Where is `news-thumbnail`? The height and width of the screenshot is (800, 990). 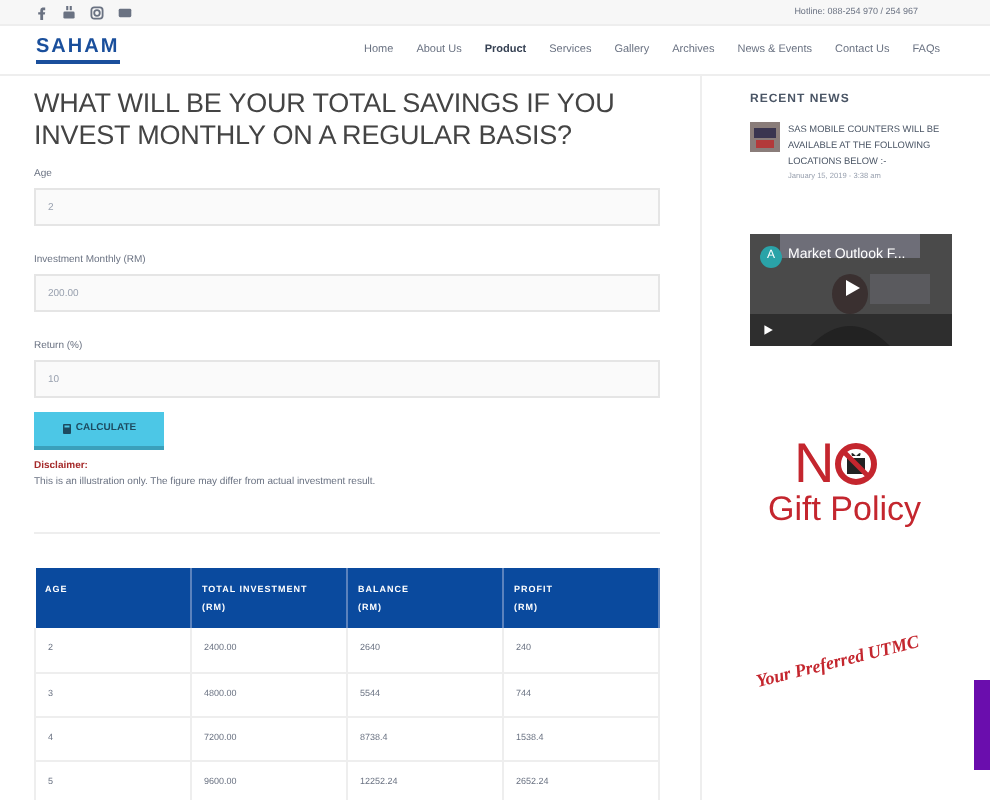
news-thumbnail is located at coordinates (765, 137).